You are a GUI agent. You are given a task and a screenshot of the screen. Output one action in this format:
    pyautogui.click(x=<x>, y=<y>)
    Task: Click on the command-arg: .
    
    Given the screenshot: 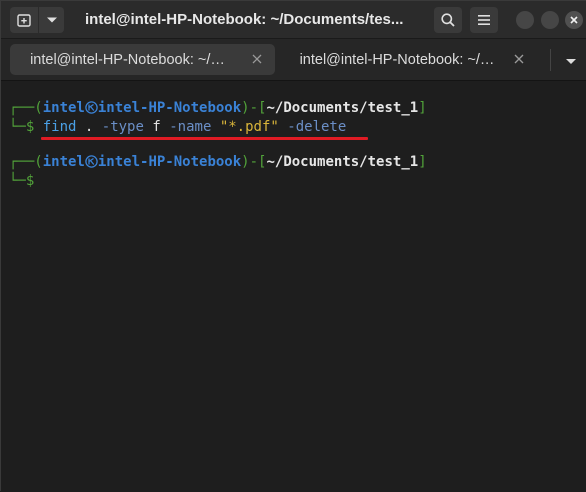 What is the action you would take?
    pyautogui.click(x=89, y=127)
    